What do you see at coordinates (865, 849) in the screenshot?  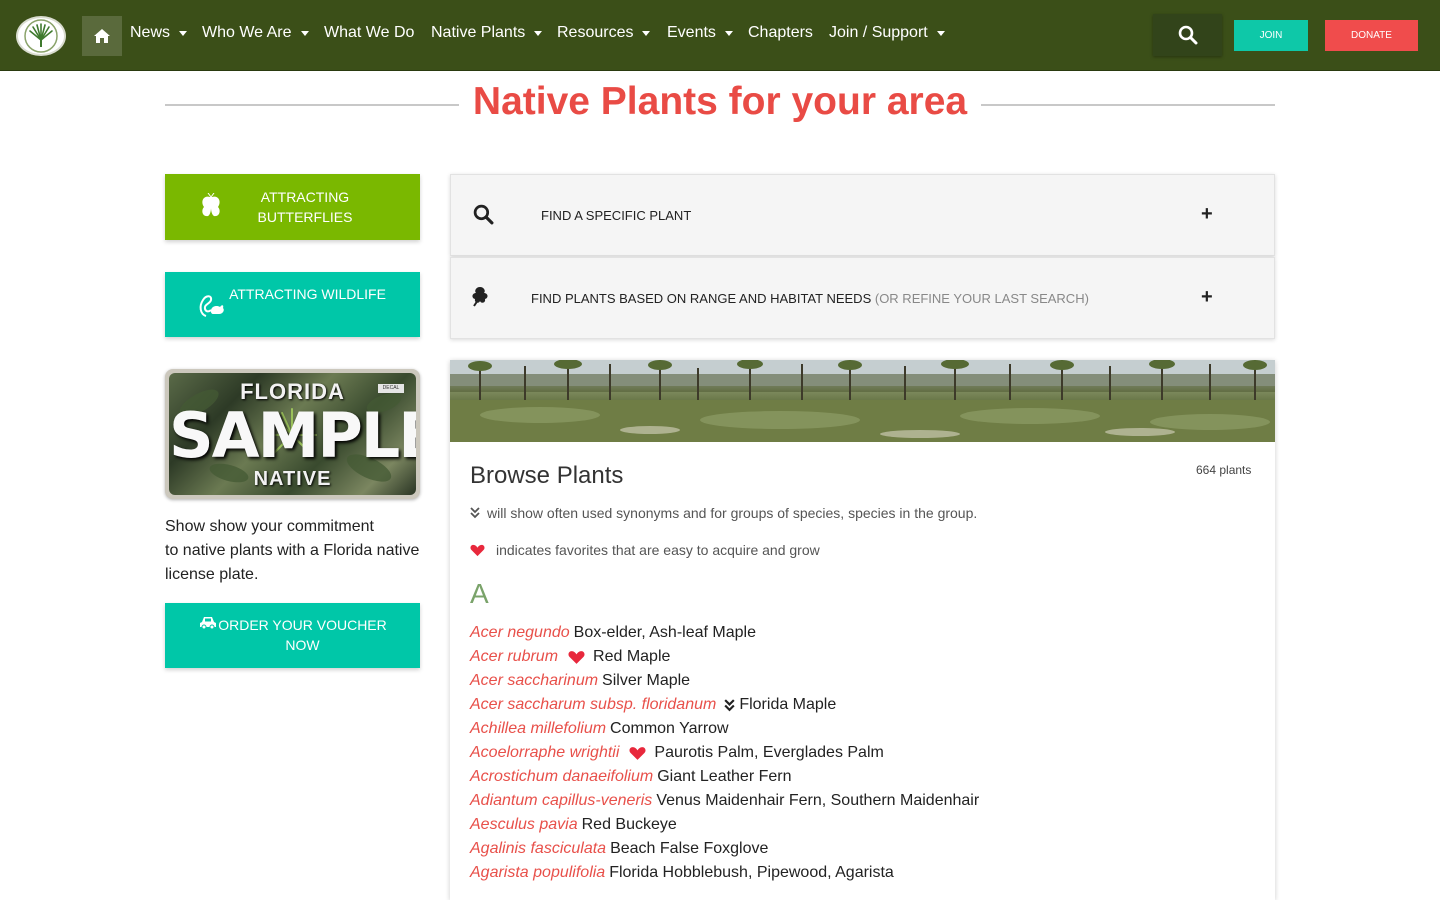 I see `plant-list-item: Agalinis fasciculata Beach False Foxglove` at bounding box center [865, 849].